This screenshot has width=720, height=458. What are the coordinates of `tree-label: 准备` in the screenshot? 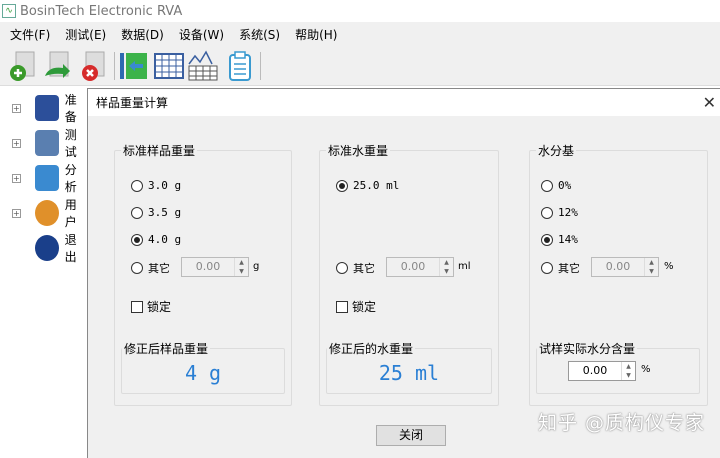 It's located at (70, 108).